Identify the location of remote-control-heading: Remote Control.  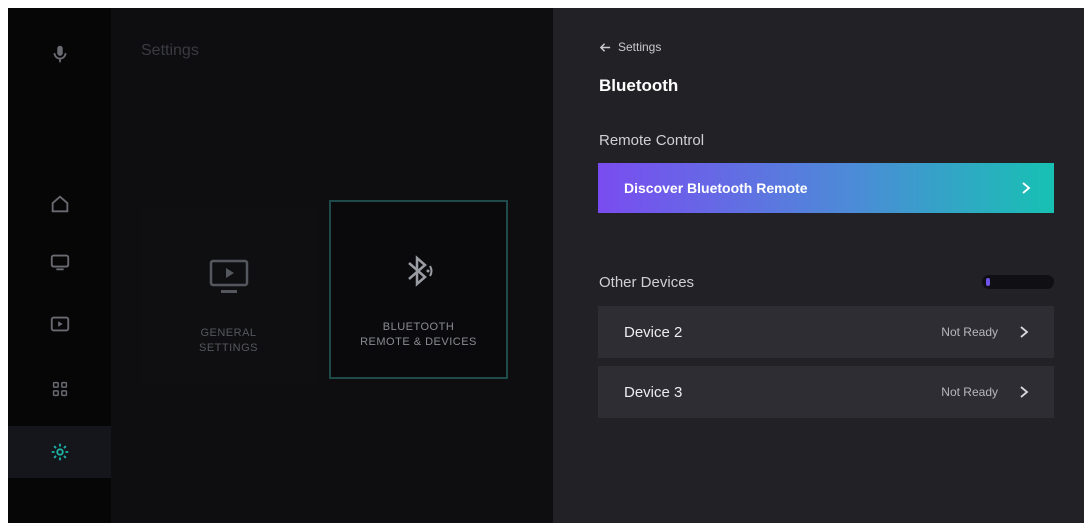
(652, 140).